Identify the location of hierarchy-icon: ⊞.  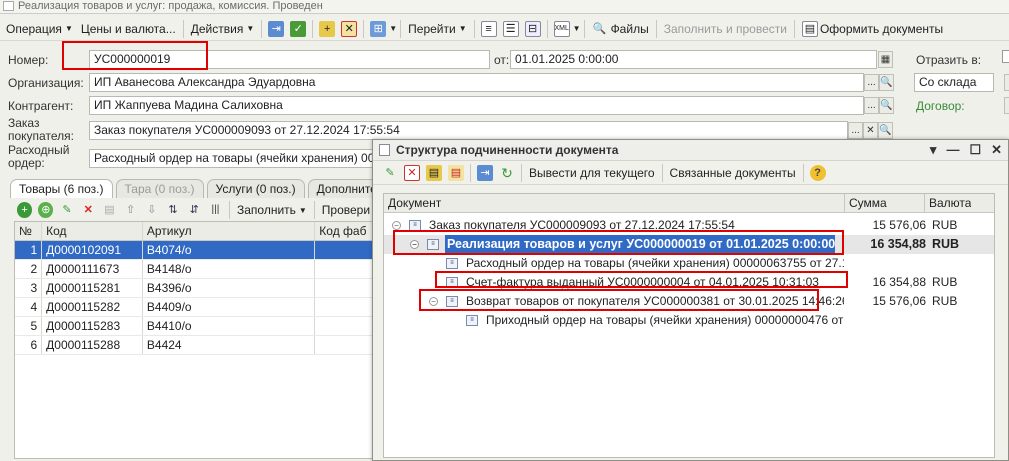
(378, 28).